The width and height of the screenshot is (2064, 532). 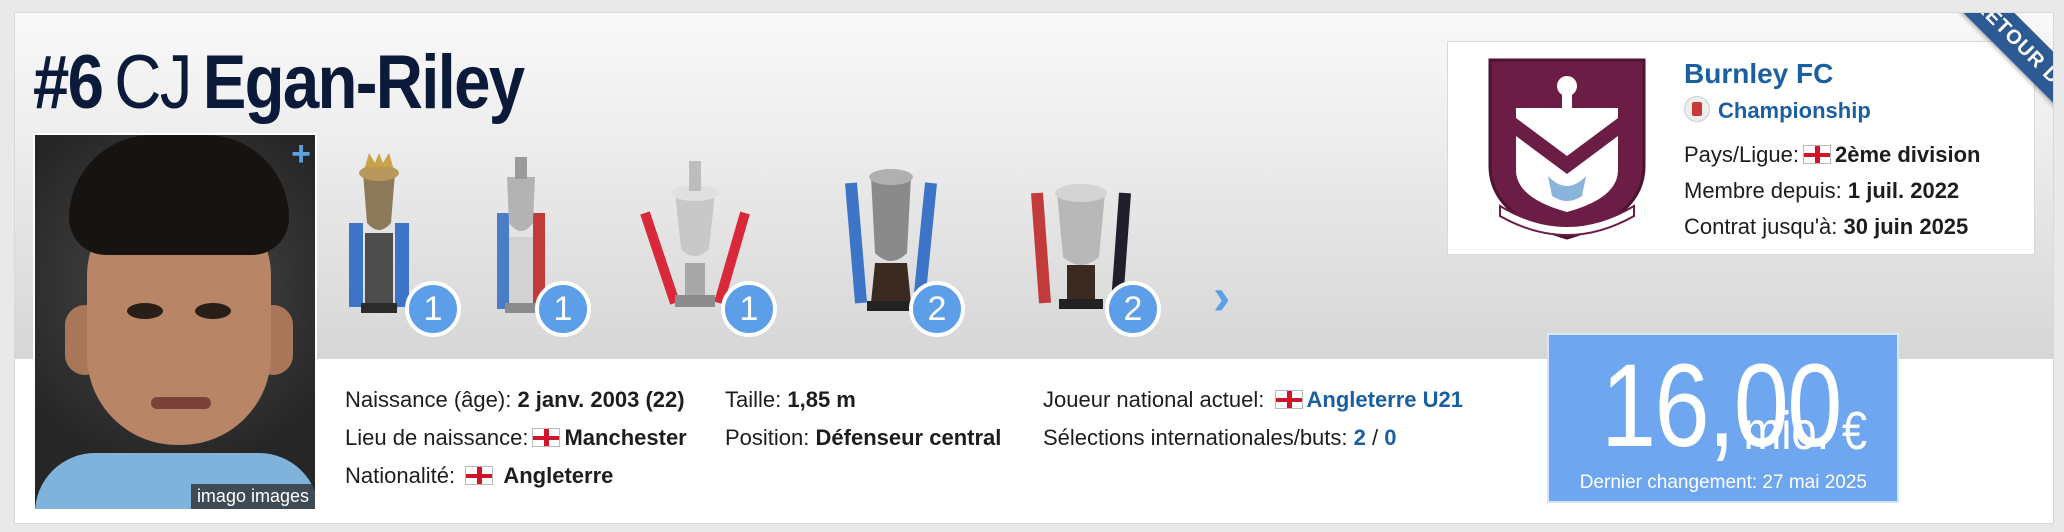 I want to click on birth-row: Naissance (âge): 2 janv. 2003 (22), so click(x=515, y=399).